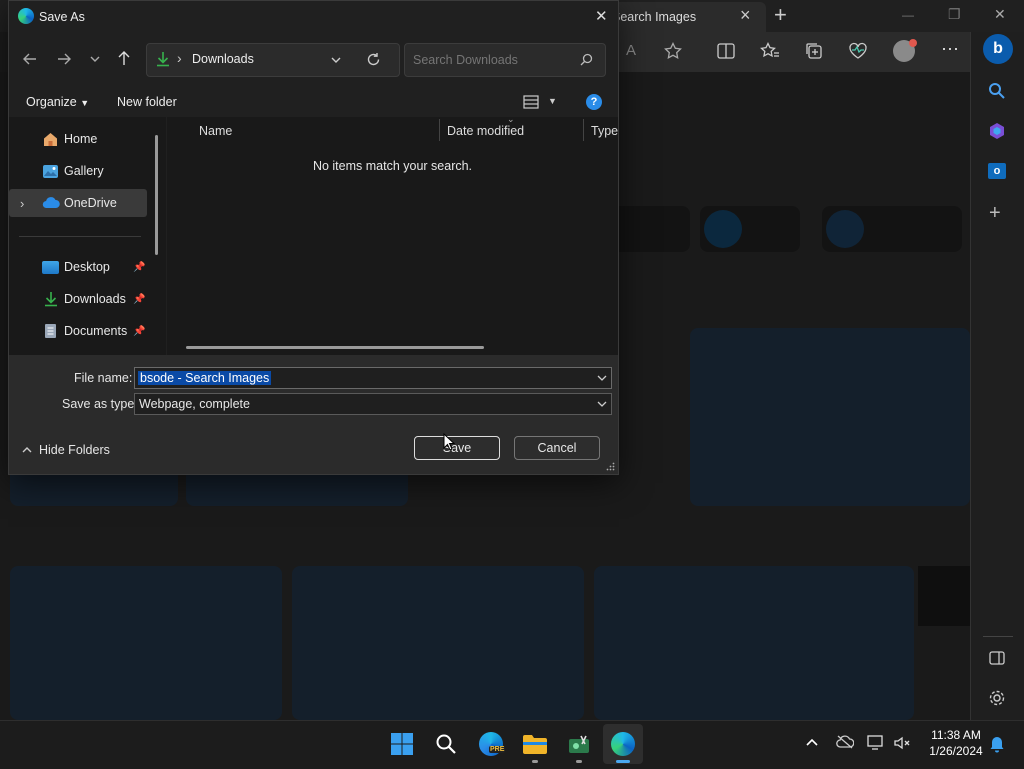 This screenshot has height=769, width=1024. What do you see at coordinates (997, 658) in the screenshot?
I see `hide-sidebar-icon` at bounding box center [997, 658].